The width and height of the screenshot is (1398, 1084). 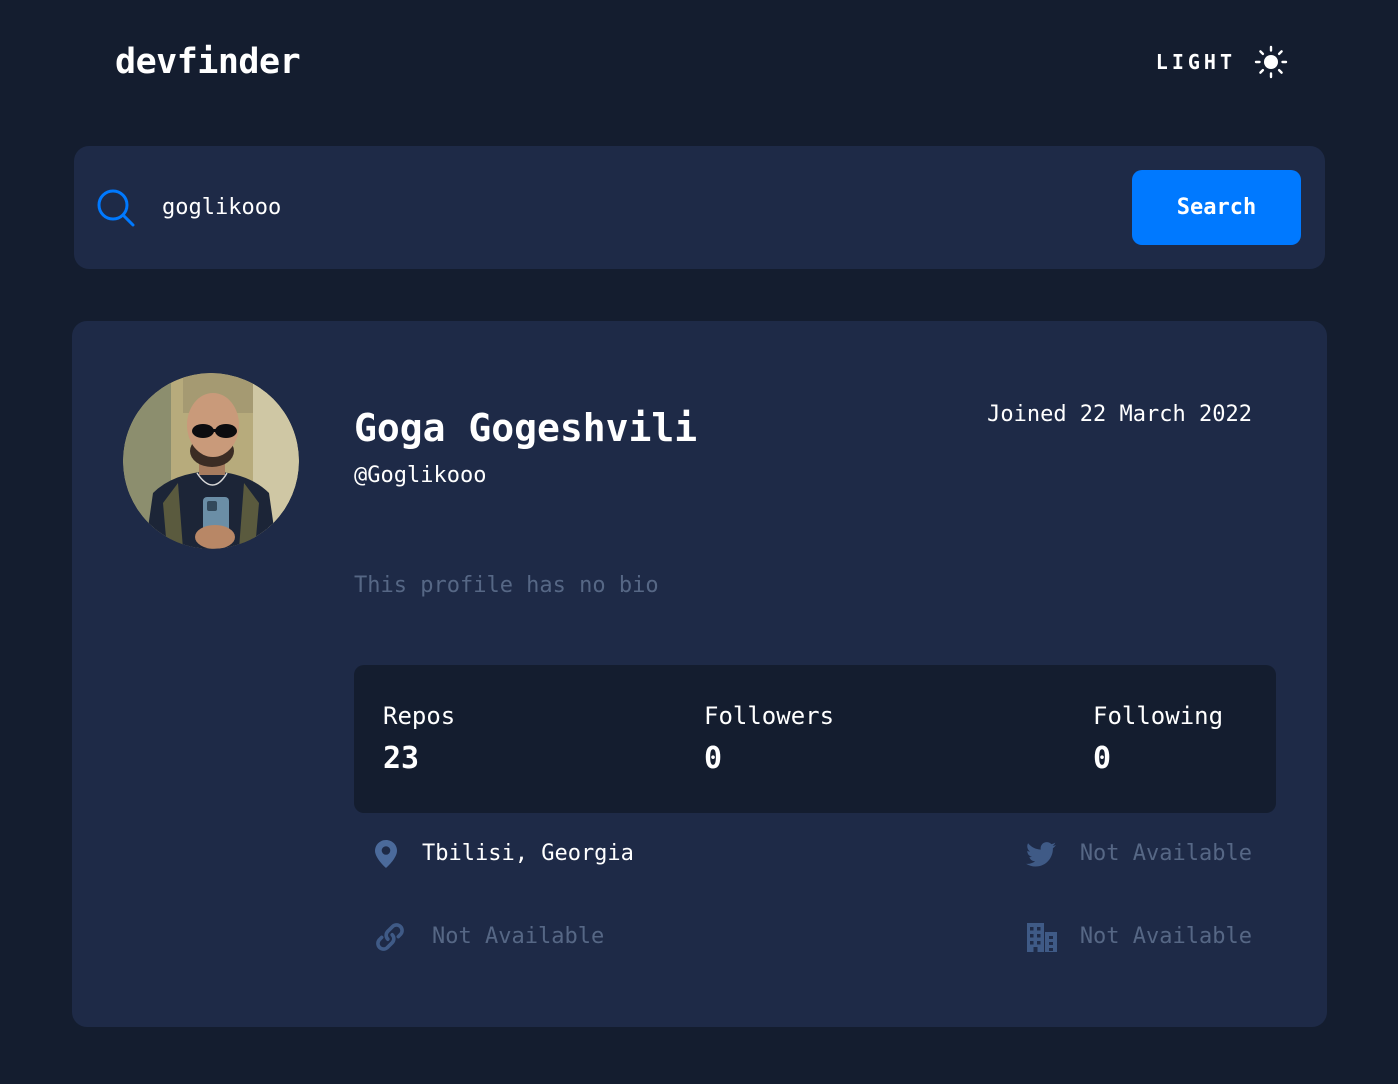 I want to click on location-text: Tbilisi, Georgia, so click(x=528, y=853).